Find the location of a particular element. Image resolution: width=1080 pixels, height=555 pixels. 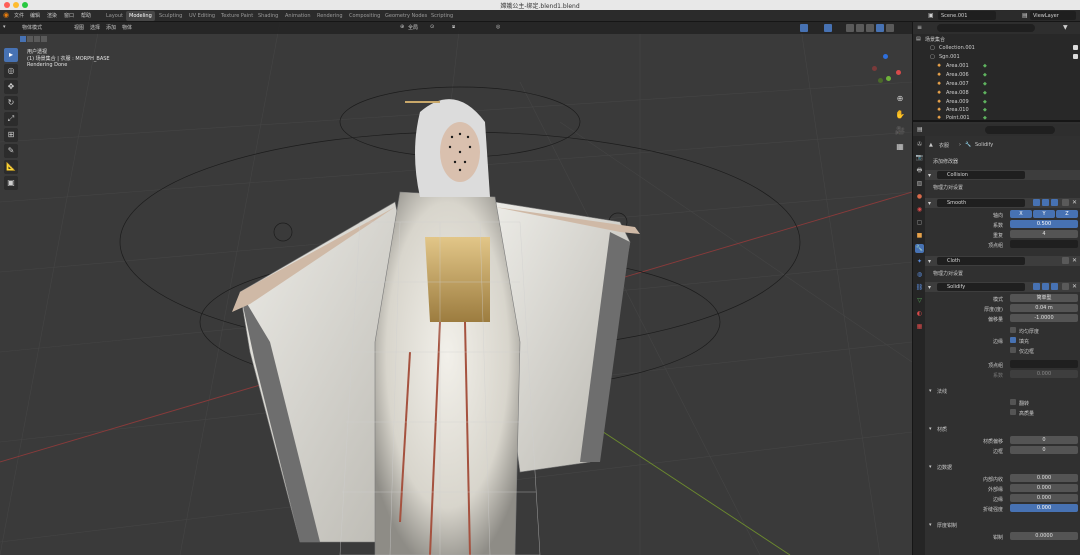

outliner-item-area-010: ✹ Area.010 ◆ is located at coordinates (996, 110).